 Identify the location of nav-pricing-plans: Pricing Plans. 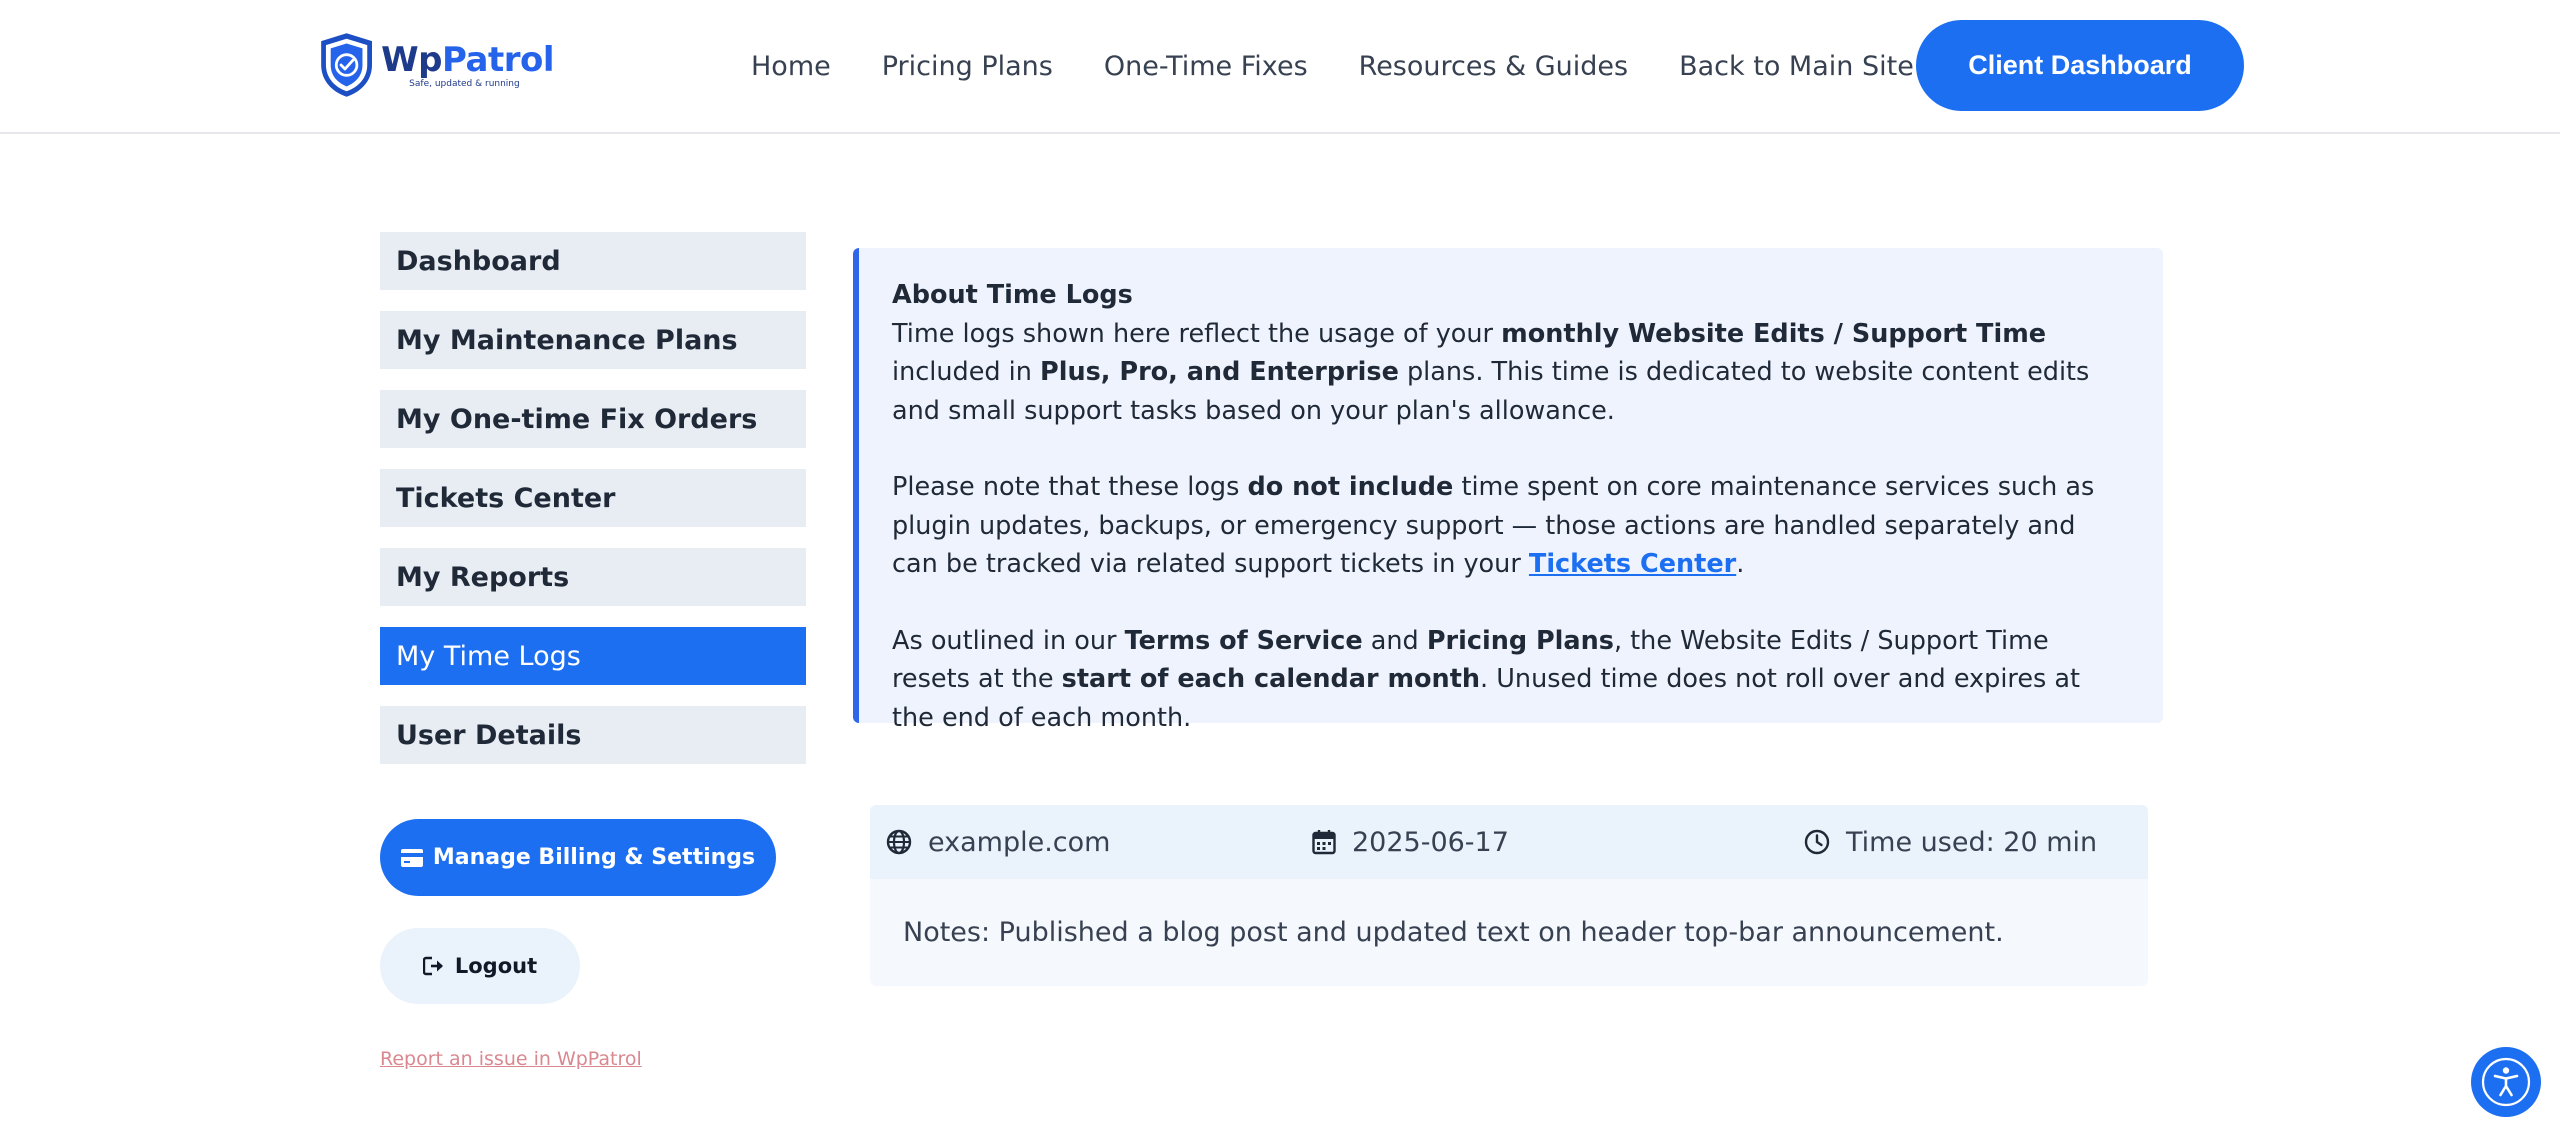
(967, 66).